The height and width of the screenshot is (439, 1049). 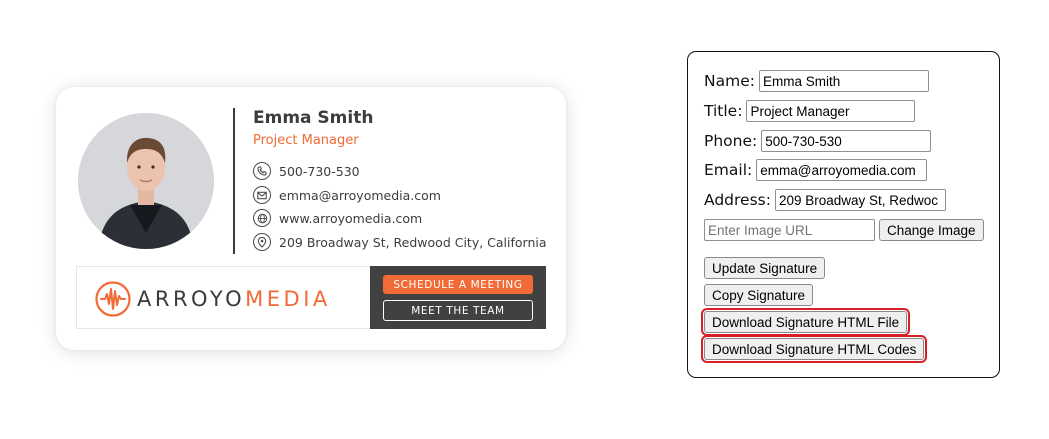 I want to click on contact-website: www.arroyomedia.com, so click(x=337, y=218).